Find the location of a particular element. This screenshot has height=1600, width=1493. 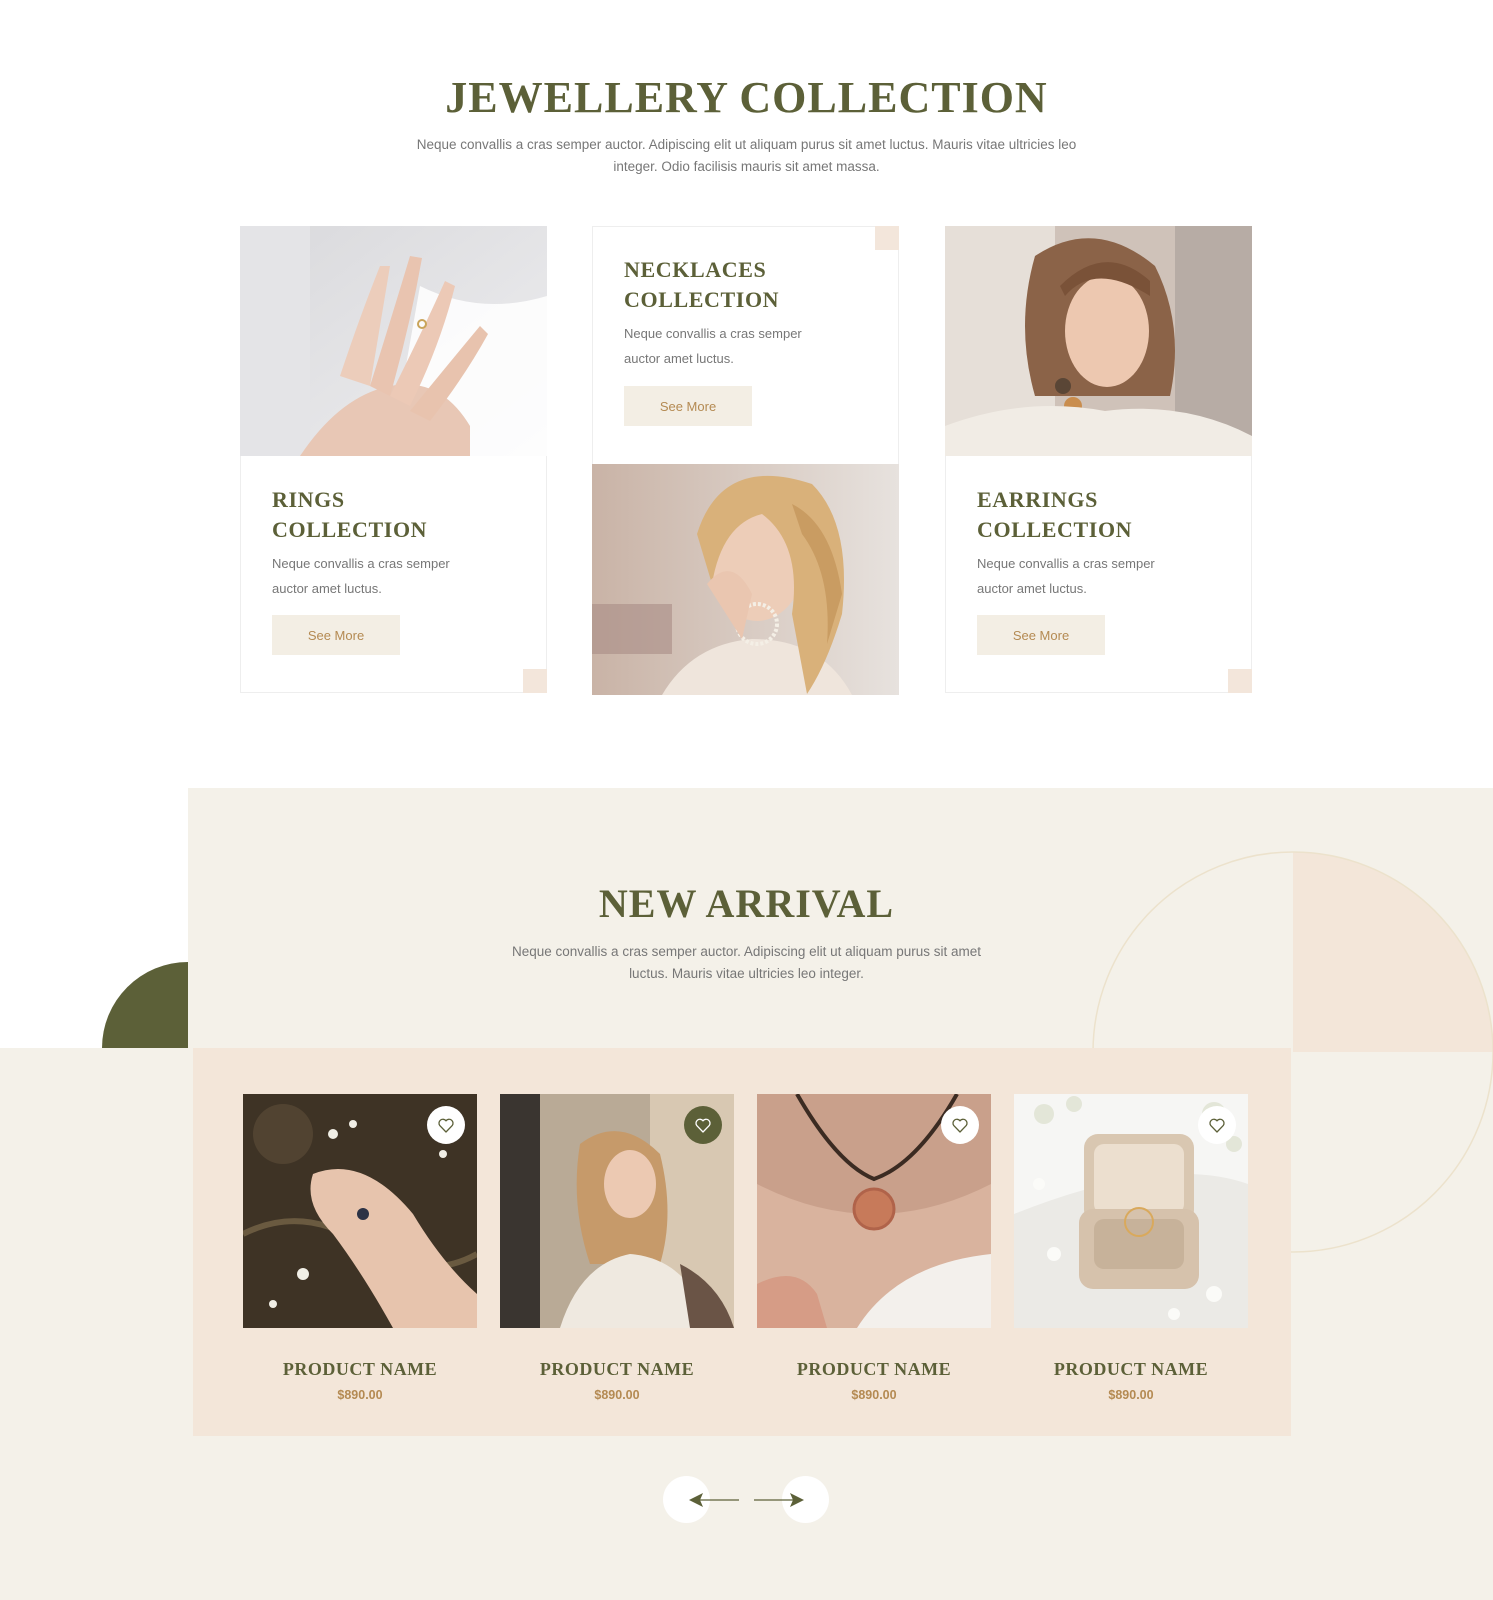

earrings-card-title: EARRINGS COLLECTION is located at coordinates (1055, 514).